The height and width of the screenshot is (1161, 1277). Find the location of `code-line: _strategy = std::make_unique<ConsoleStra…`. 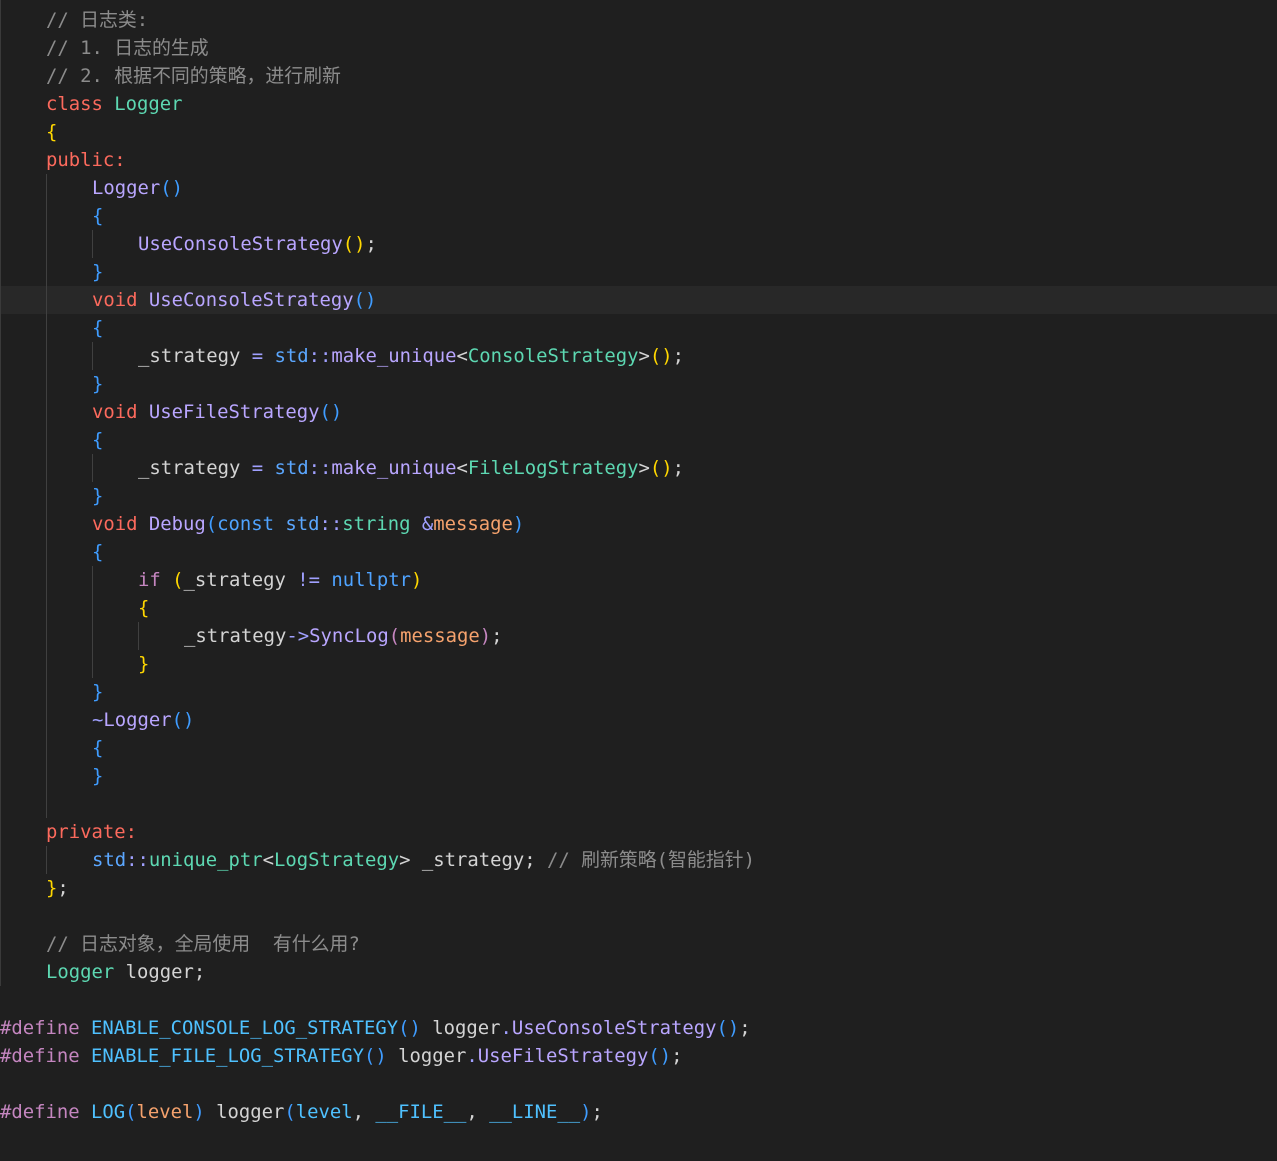

code-line: _strategy = std::make_unique<ConsoleStra… is located at coordinates (638, 356).